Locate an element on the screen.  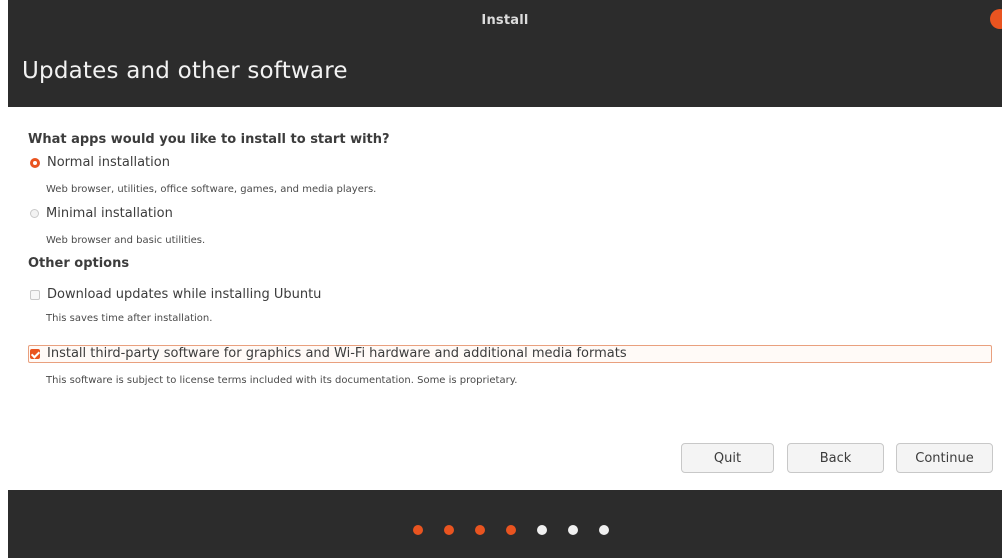
checkbox-unchecked-icon is located at coordinates (35, 294).